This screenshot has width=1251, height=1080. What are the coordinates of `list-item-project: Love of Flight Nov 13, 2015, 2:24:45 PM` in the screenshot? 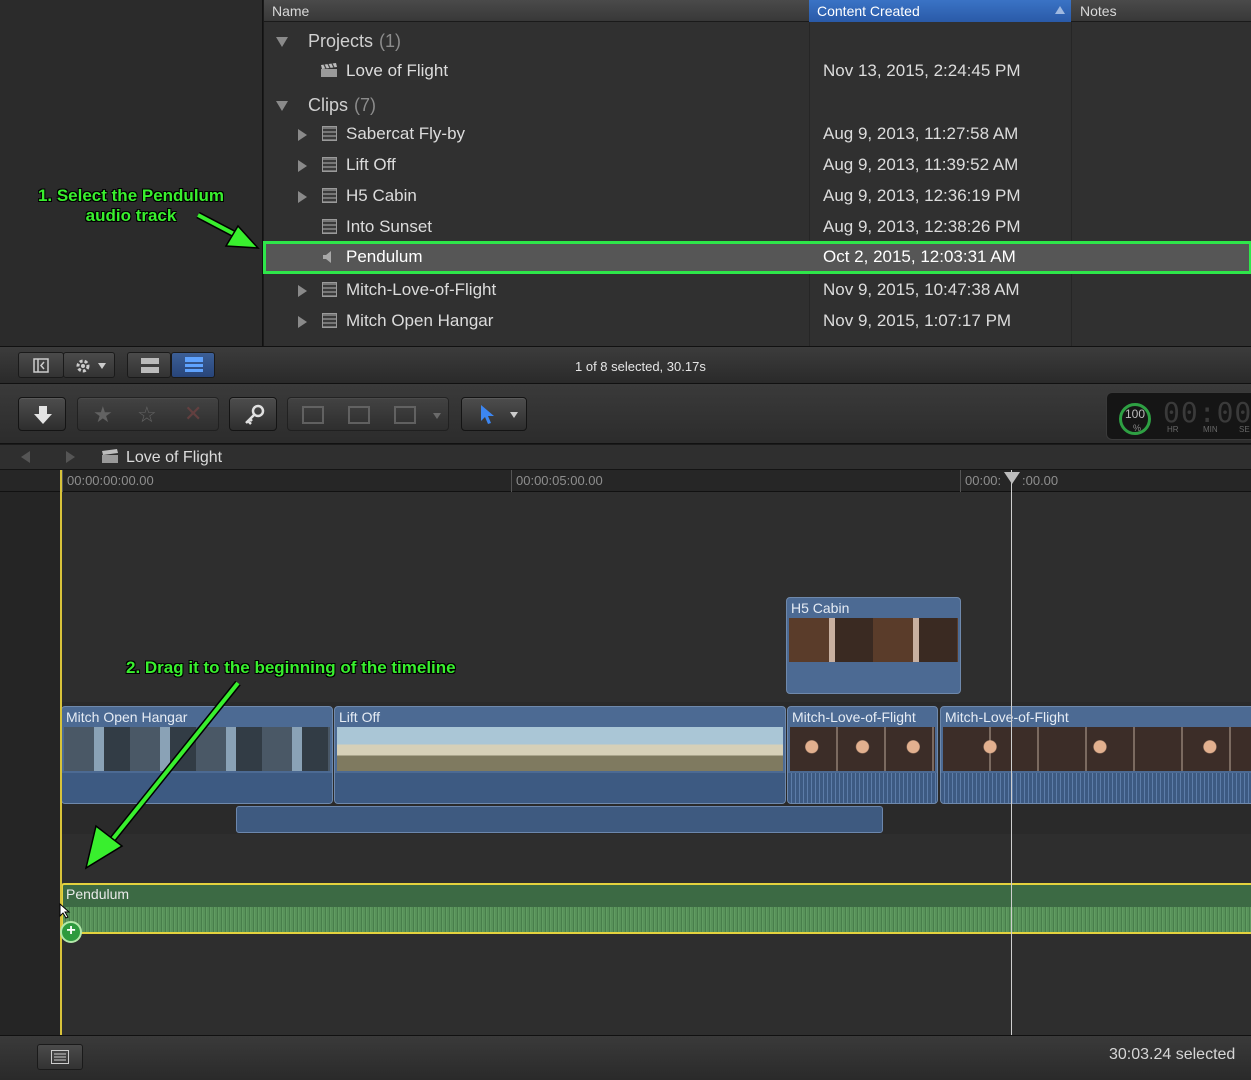 It's located at (757, 71).